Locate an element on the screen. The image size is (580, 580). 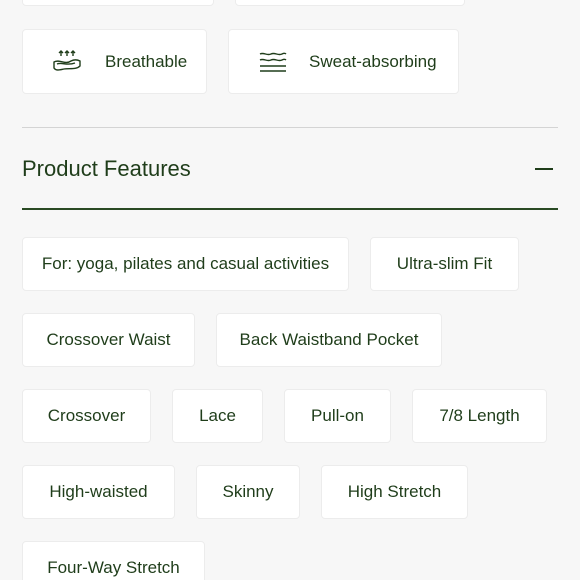
feature-chip: Lace is located at coordinates (217, 416).